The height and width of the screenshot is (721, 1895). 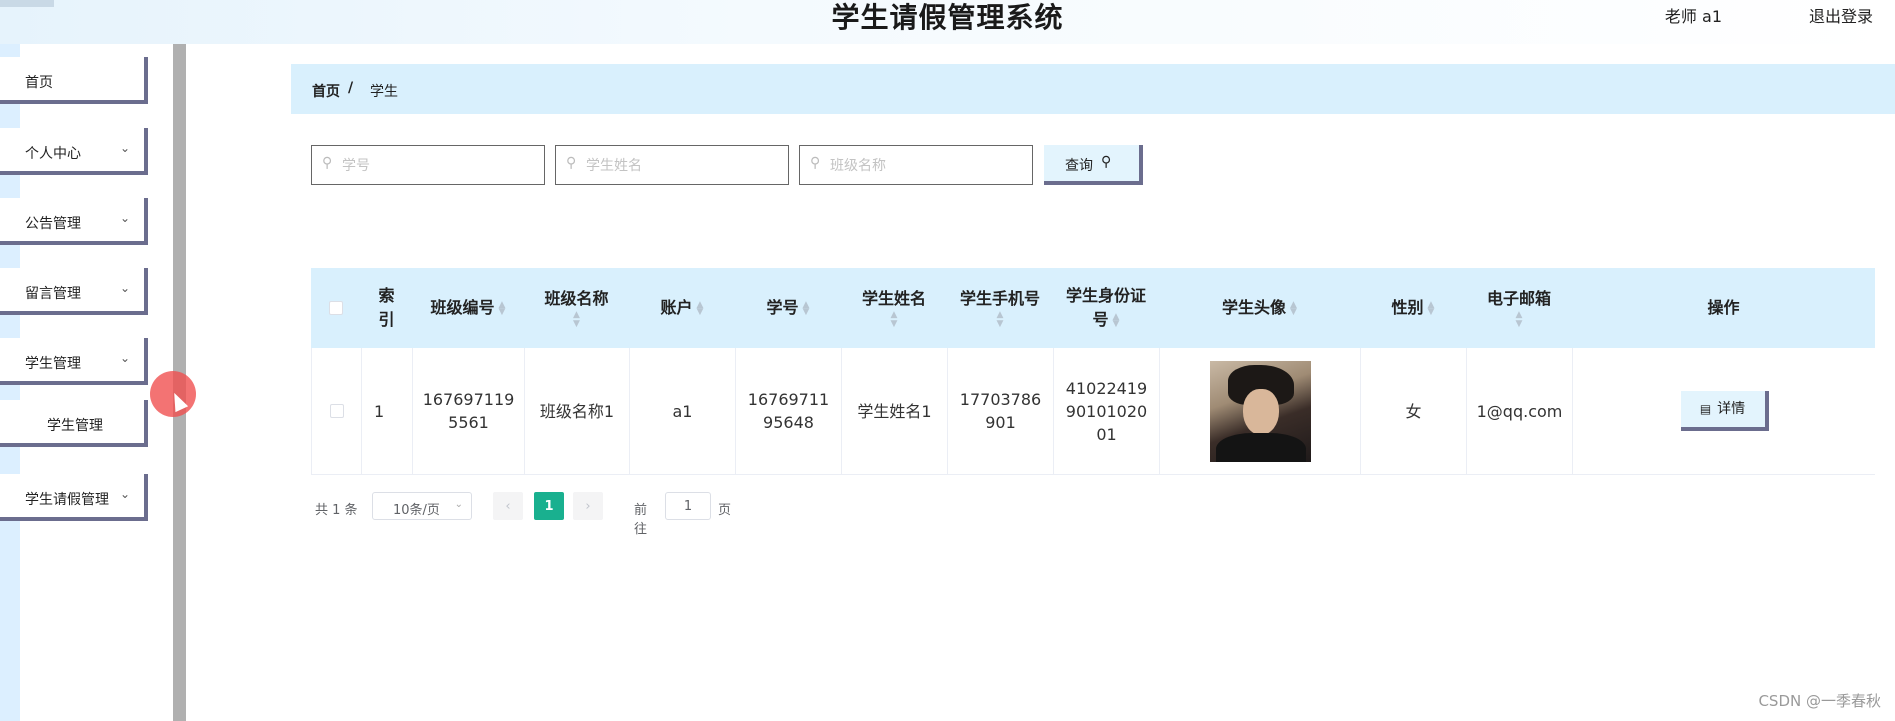 I want to click on header-class-no: 班级编号 ▲ ▼, so click(x=468, y=308).